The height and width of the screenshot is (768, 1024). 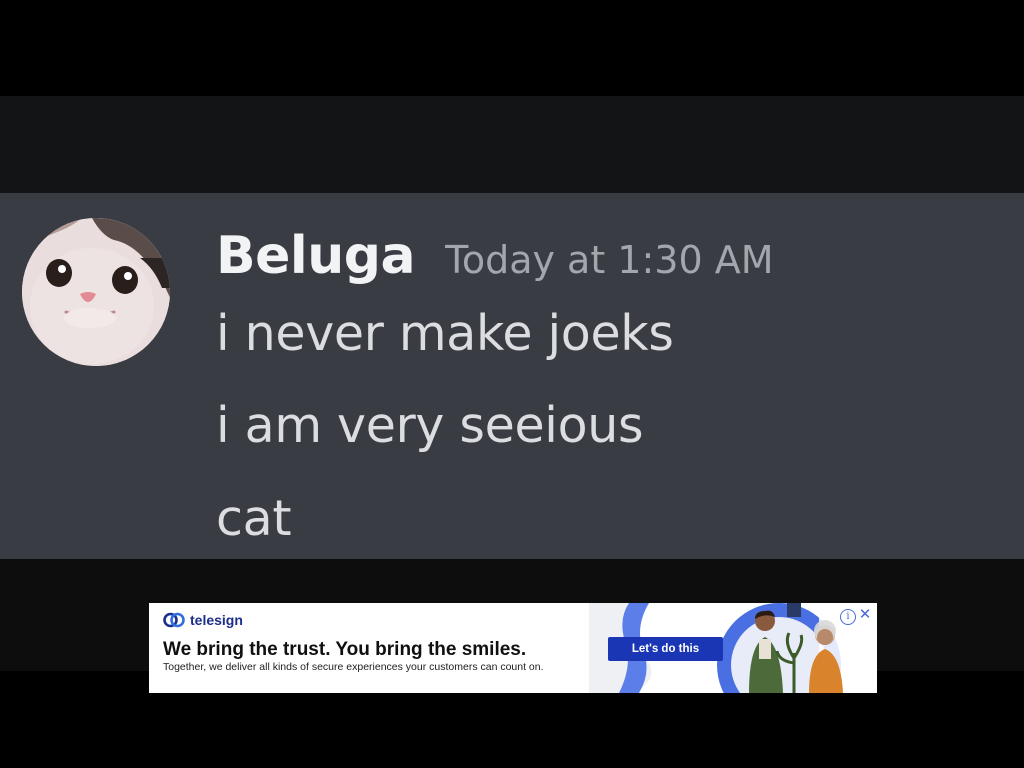 What do you see at coordinates (174, 620) in the screenshot?
I see `telesign-logo-icon` at bounding box center [174, 620].